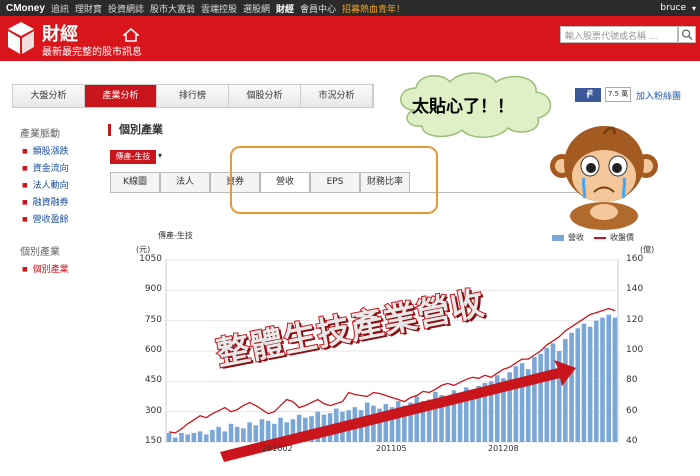  I want to click on y2-tick-label: 120, so click(635, 319).